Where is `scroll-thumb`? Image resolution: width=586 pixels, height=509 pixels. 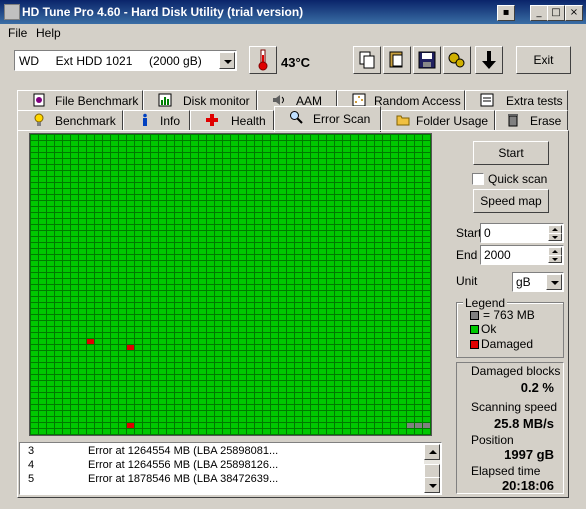
scroll-thumb is located at coordinates (432, 471).